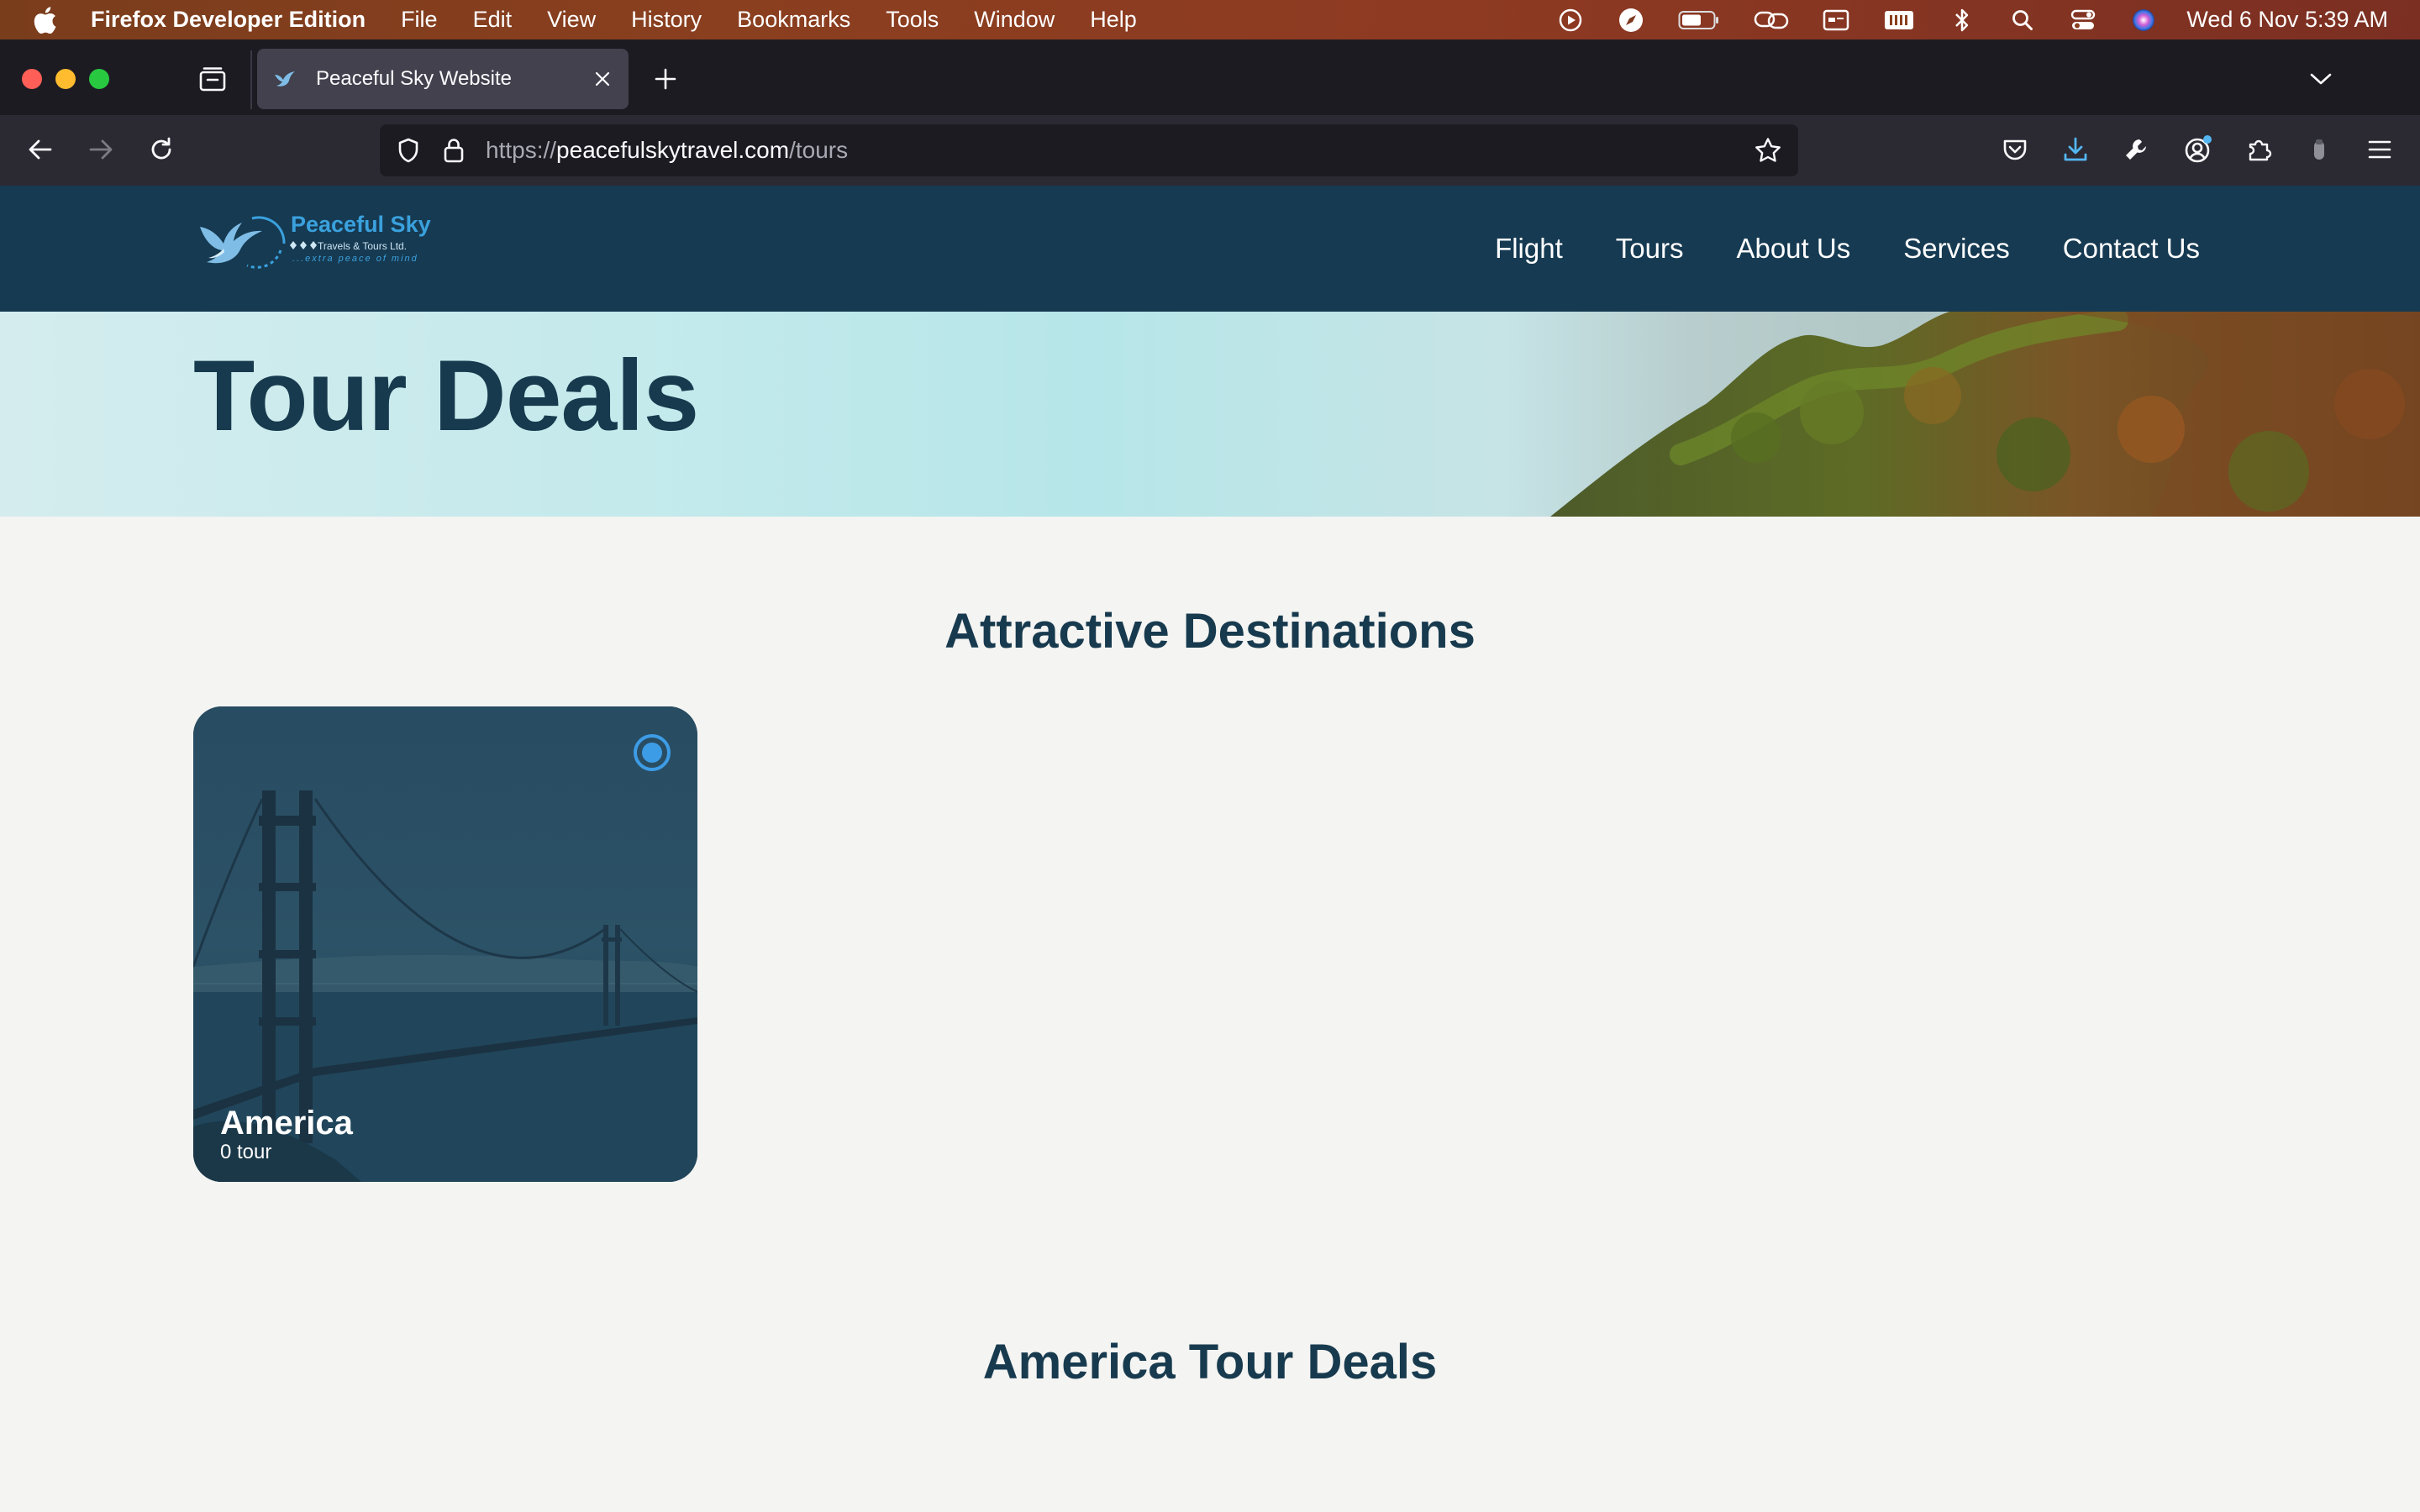  Describe the element at coordinates (2131, 249) in the screenshot. I see `nav-contact-us: Contact Us` at that location.